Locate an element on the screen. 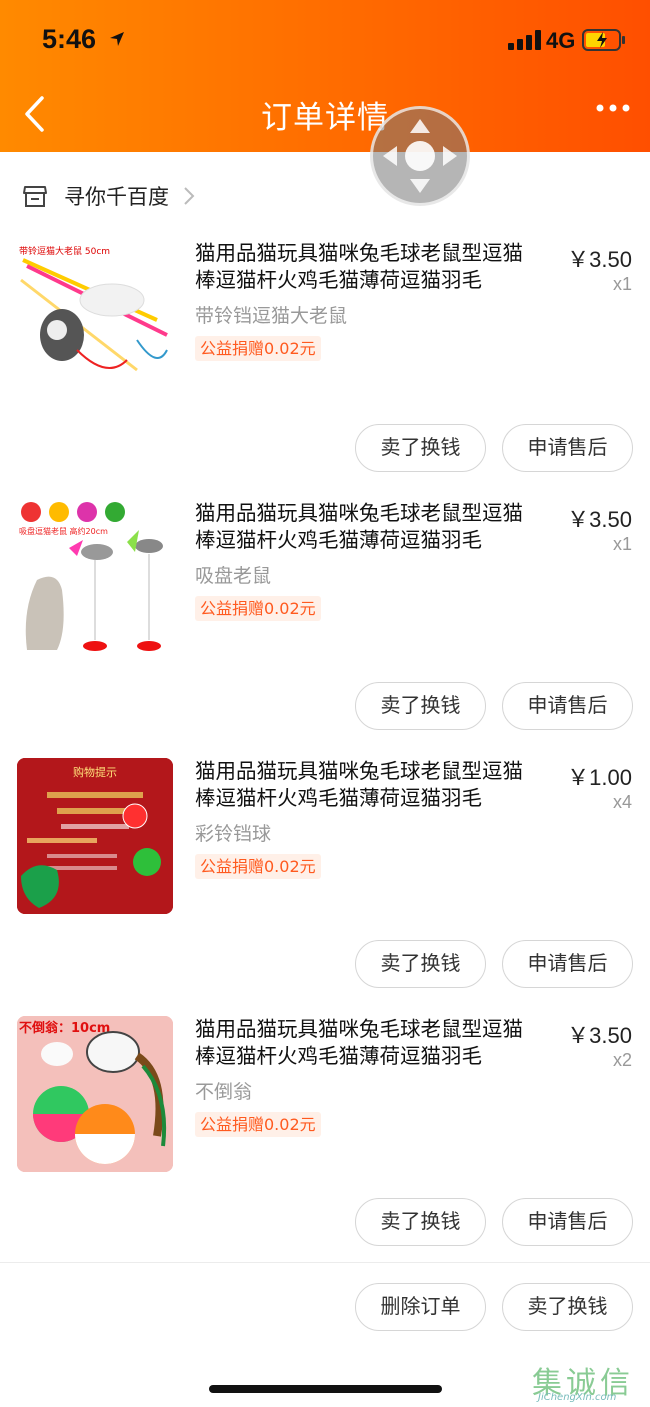 This screenshot has height=1407, width=650. thumb-caption: 不倒翁：10cm is located at coordinates (64, 1028).